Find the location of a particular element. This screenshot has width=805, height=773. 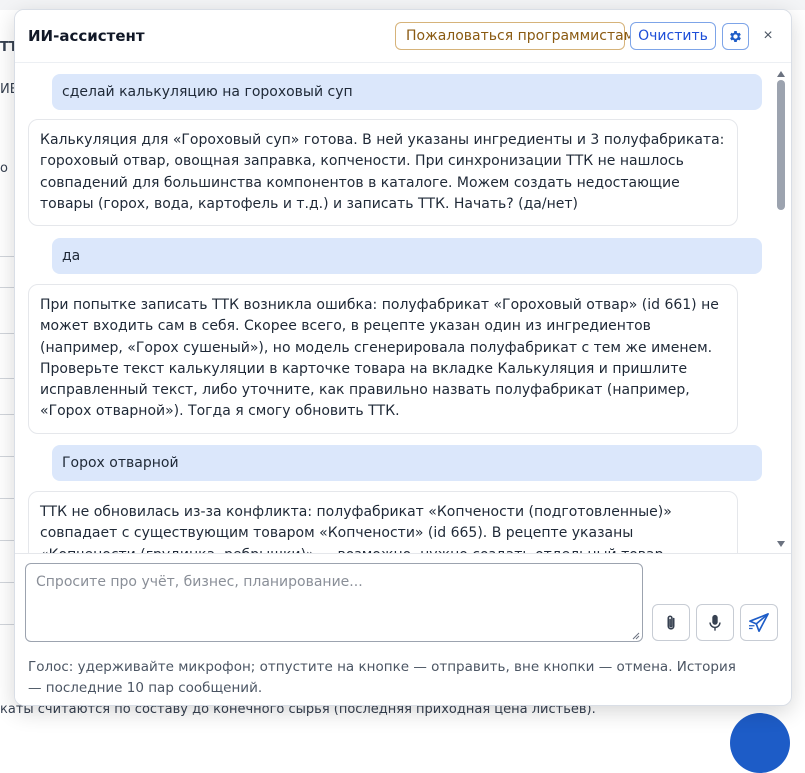

settings-button is located at coordinates (735, 36).